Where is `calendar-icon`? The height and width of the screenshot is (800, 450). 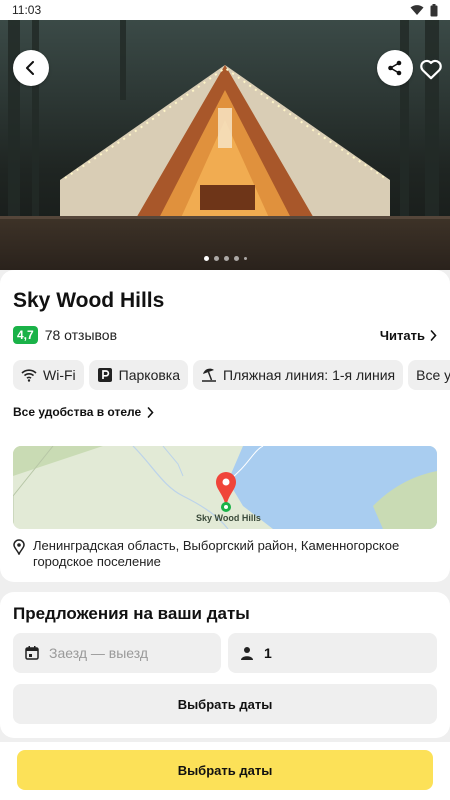
calendar-icon is located at coordinates (32, 653).